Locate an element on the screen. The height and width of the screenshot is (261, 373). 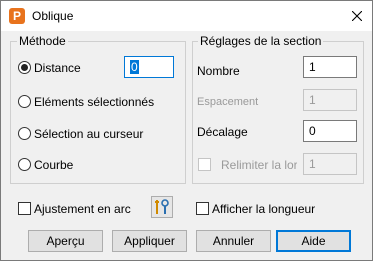
arc-settings-button is located at coordinates (162, 207).